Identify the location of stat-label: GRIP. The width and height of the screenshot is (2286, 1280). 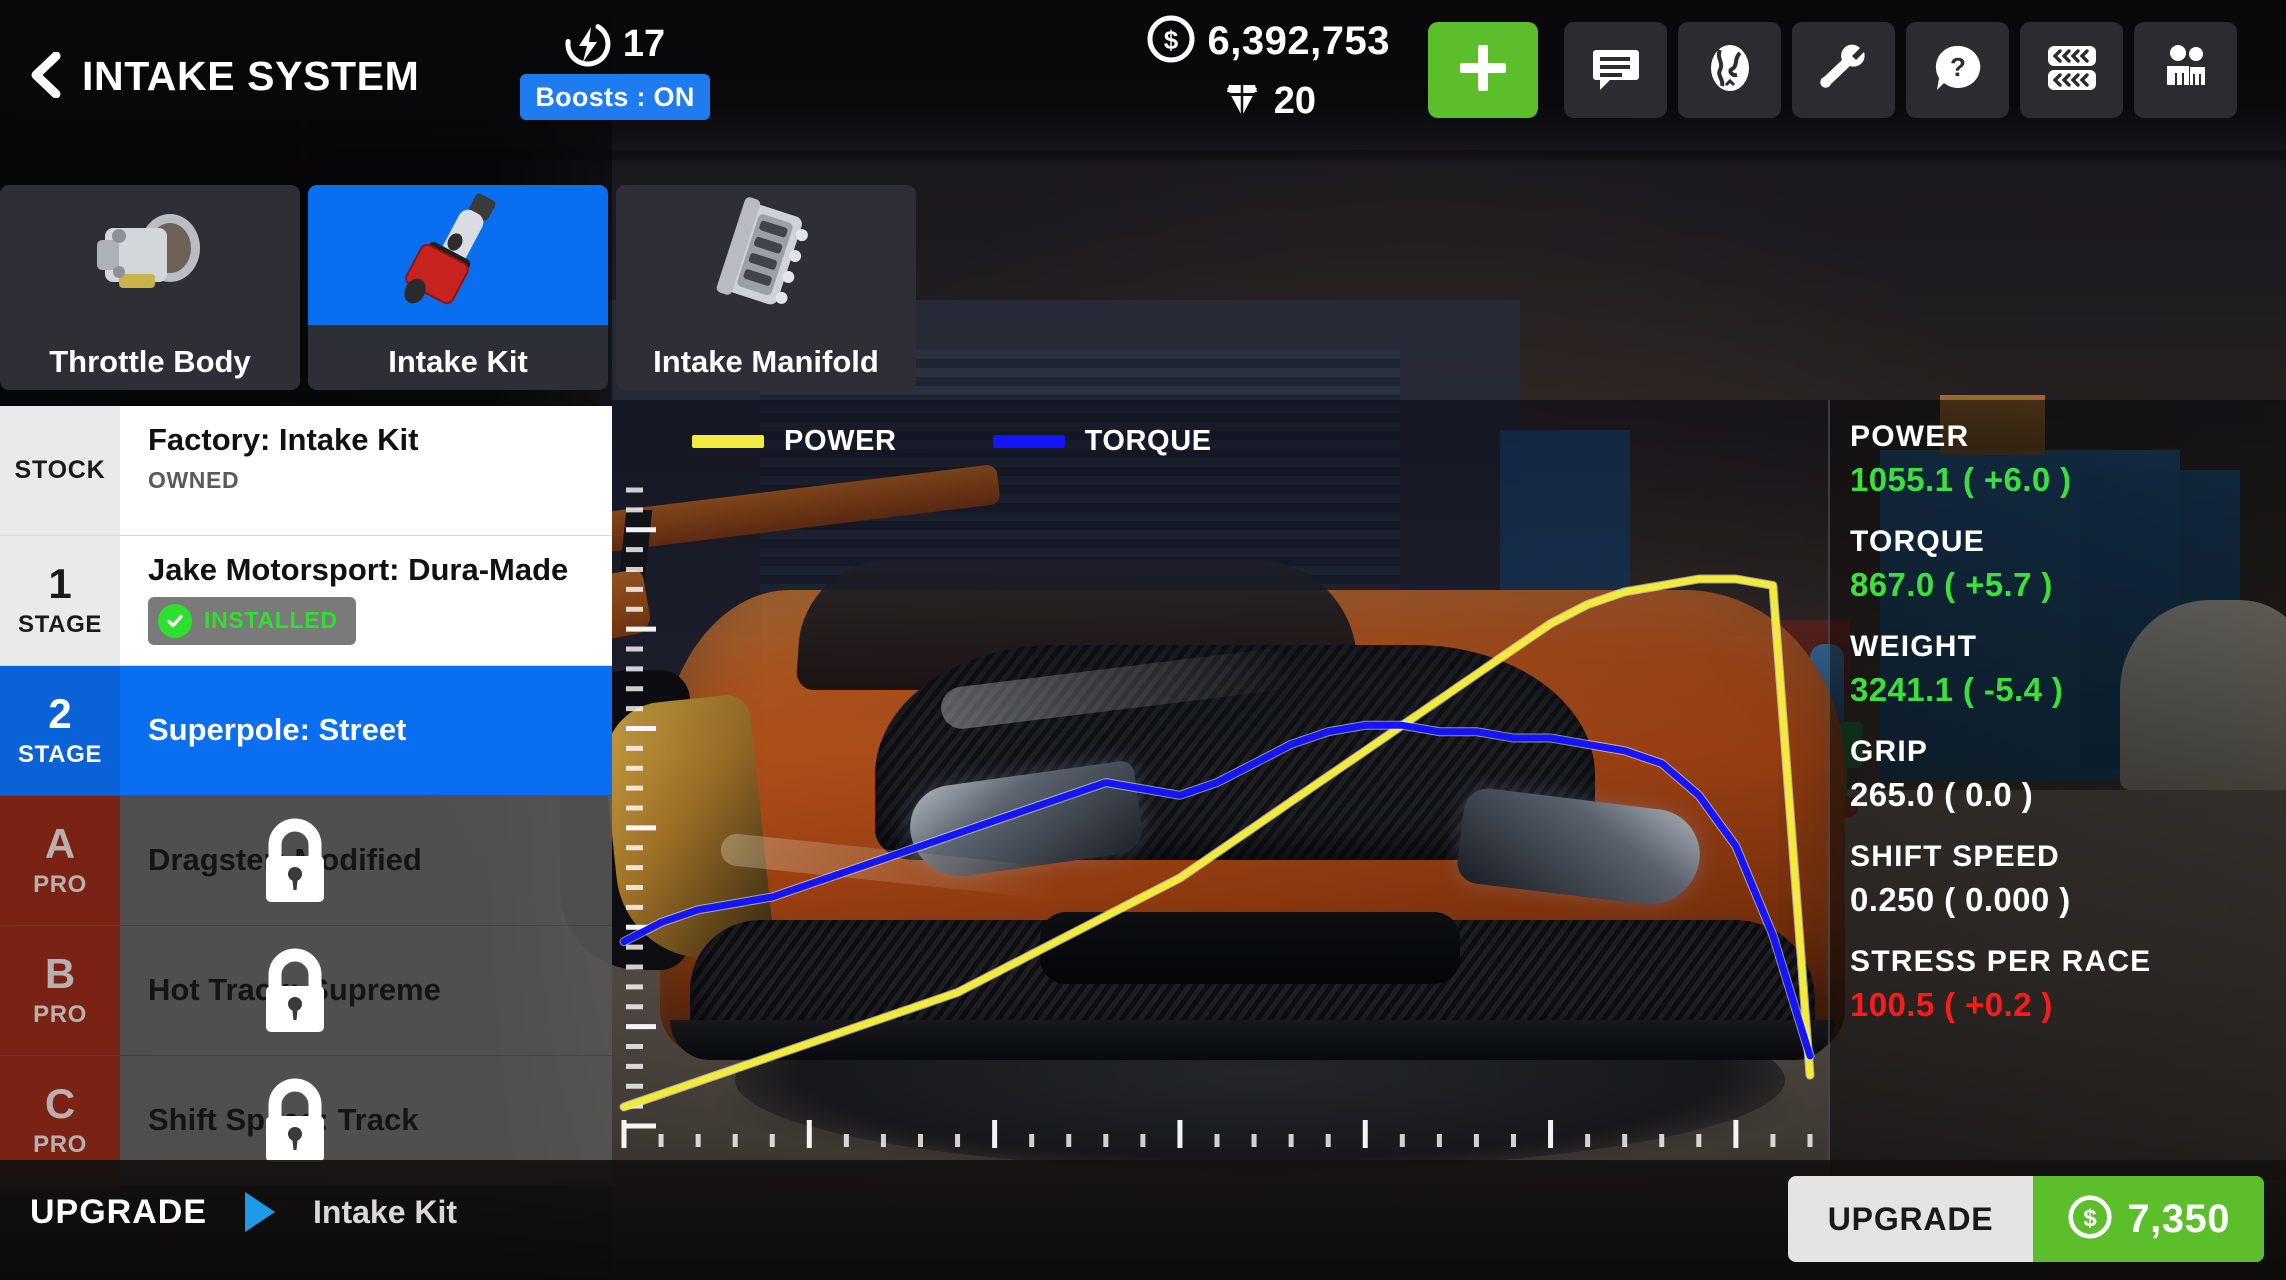
(1889, 751).